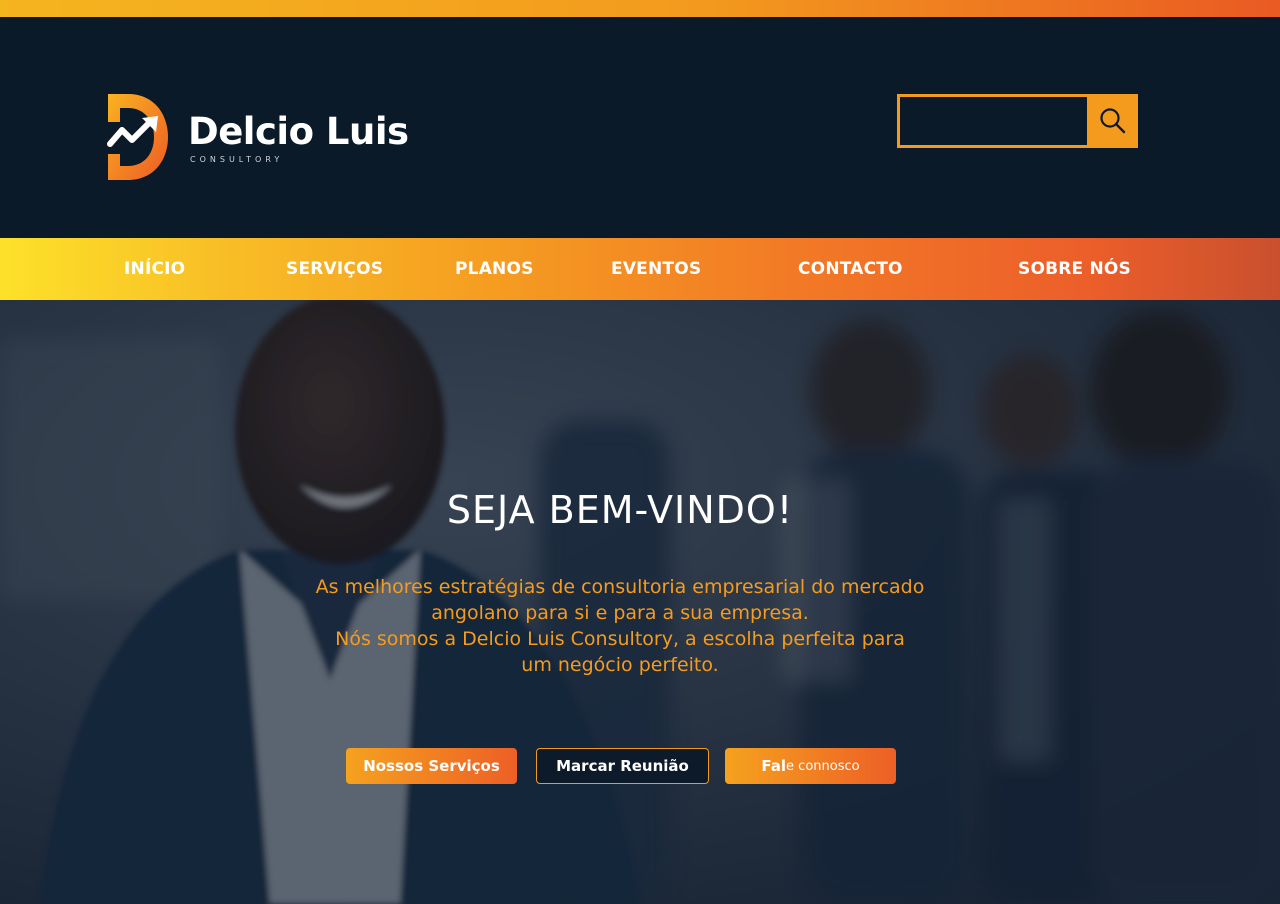 The width and height of the screenshot is (1280, 904). What do you see at coordinates (850, 269) in the screenshot?
I see `nav-item-contacto: CONTACTO` at bounding box center [850, 269].